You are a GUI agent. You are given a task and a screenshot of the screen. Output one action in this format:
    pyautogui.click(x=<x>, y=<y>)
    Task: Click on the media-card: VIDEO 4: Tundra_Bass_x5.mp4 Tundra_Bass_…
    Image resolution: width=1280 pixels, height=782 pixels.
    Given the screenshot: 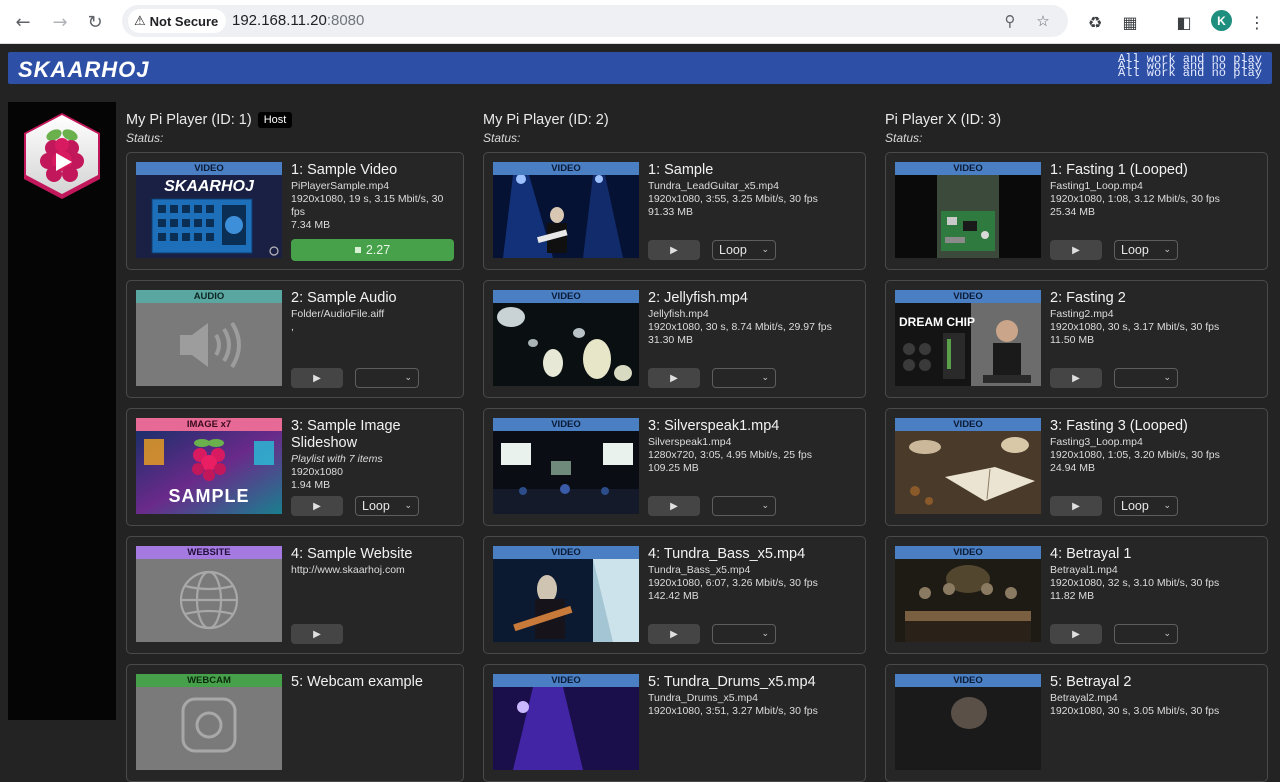 What is the action you would take?
    pyautogui.click(x=674, y=595)
    